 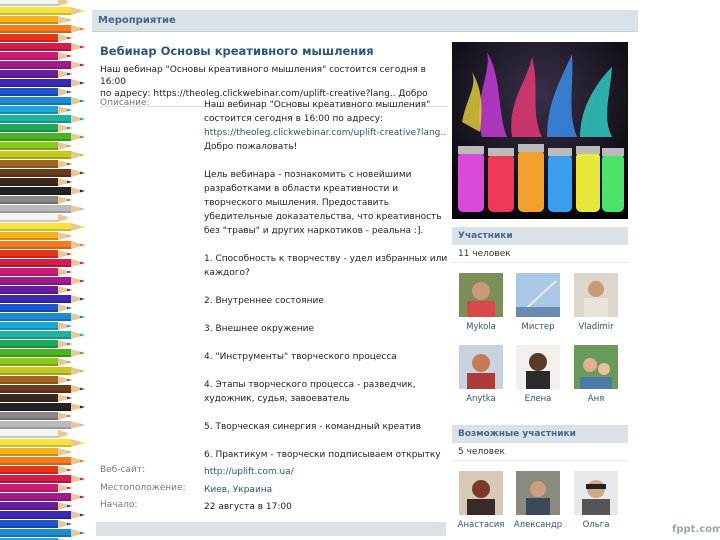 What do you see at coordinates (125, 103) in the screenshot?
I see `description-label: Описание:` at bounding box center [125, 103].